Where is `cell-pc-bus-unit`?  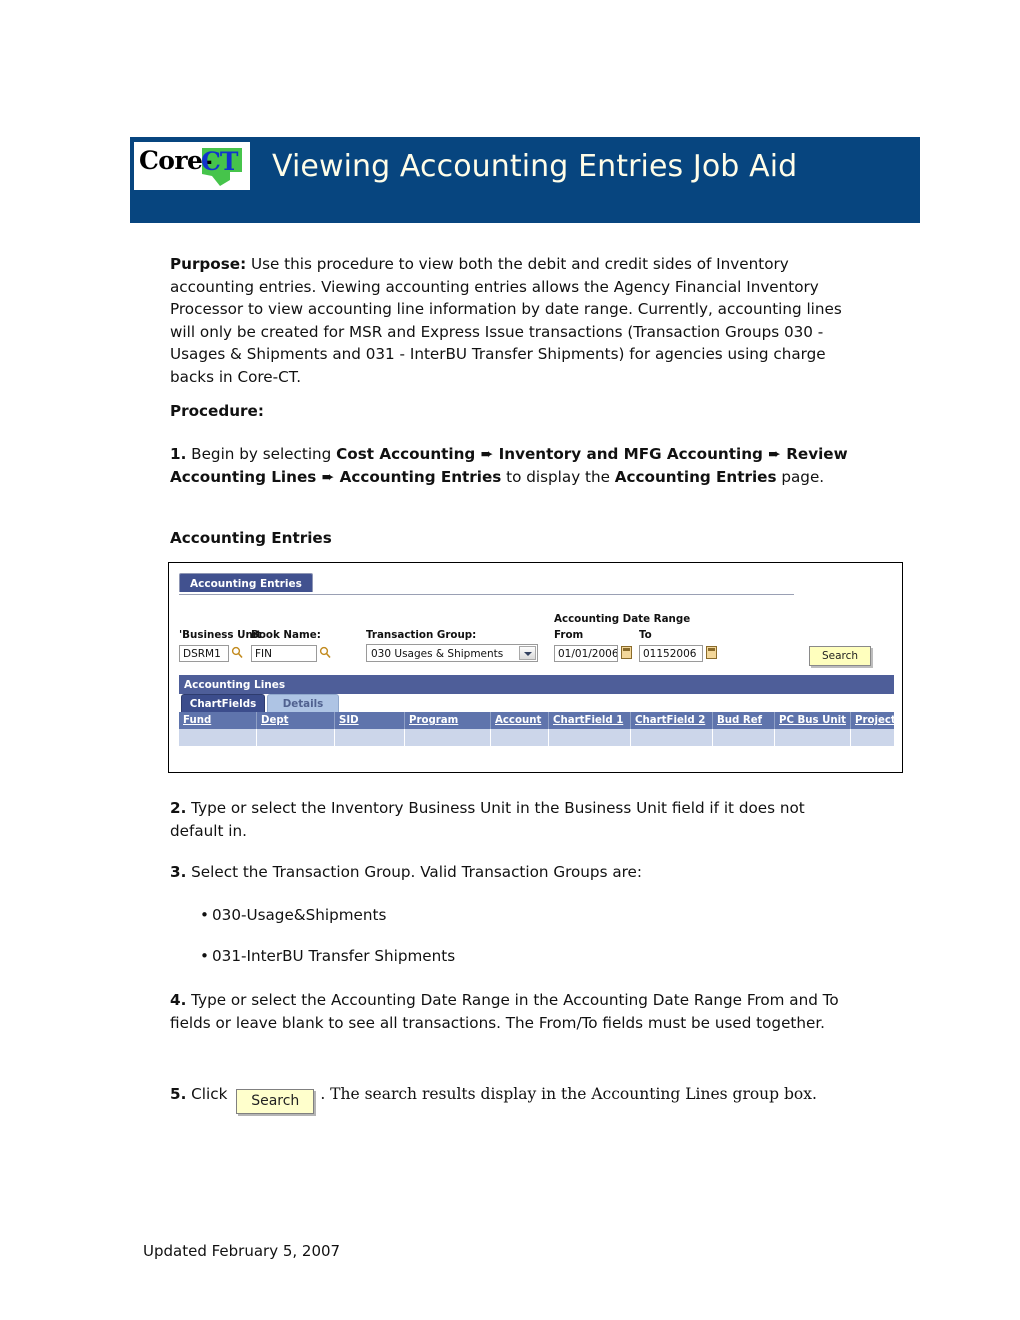 cell-pc-bus-unit is located at coordinates (813, 737).